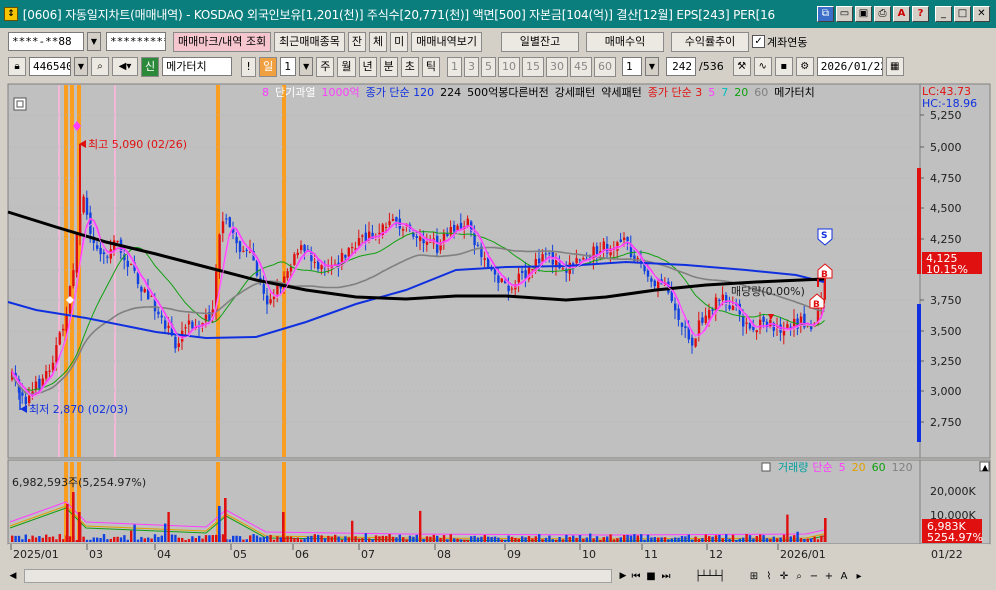 The width and height of the screenshot is (996, 590). I want to click on time-axis-label: 2025/01, so click(36, 554).